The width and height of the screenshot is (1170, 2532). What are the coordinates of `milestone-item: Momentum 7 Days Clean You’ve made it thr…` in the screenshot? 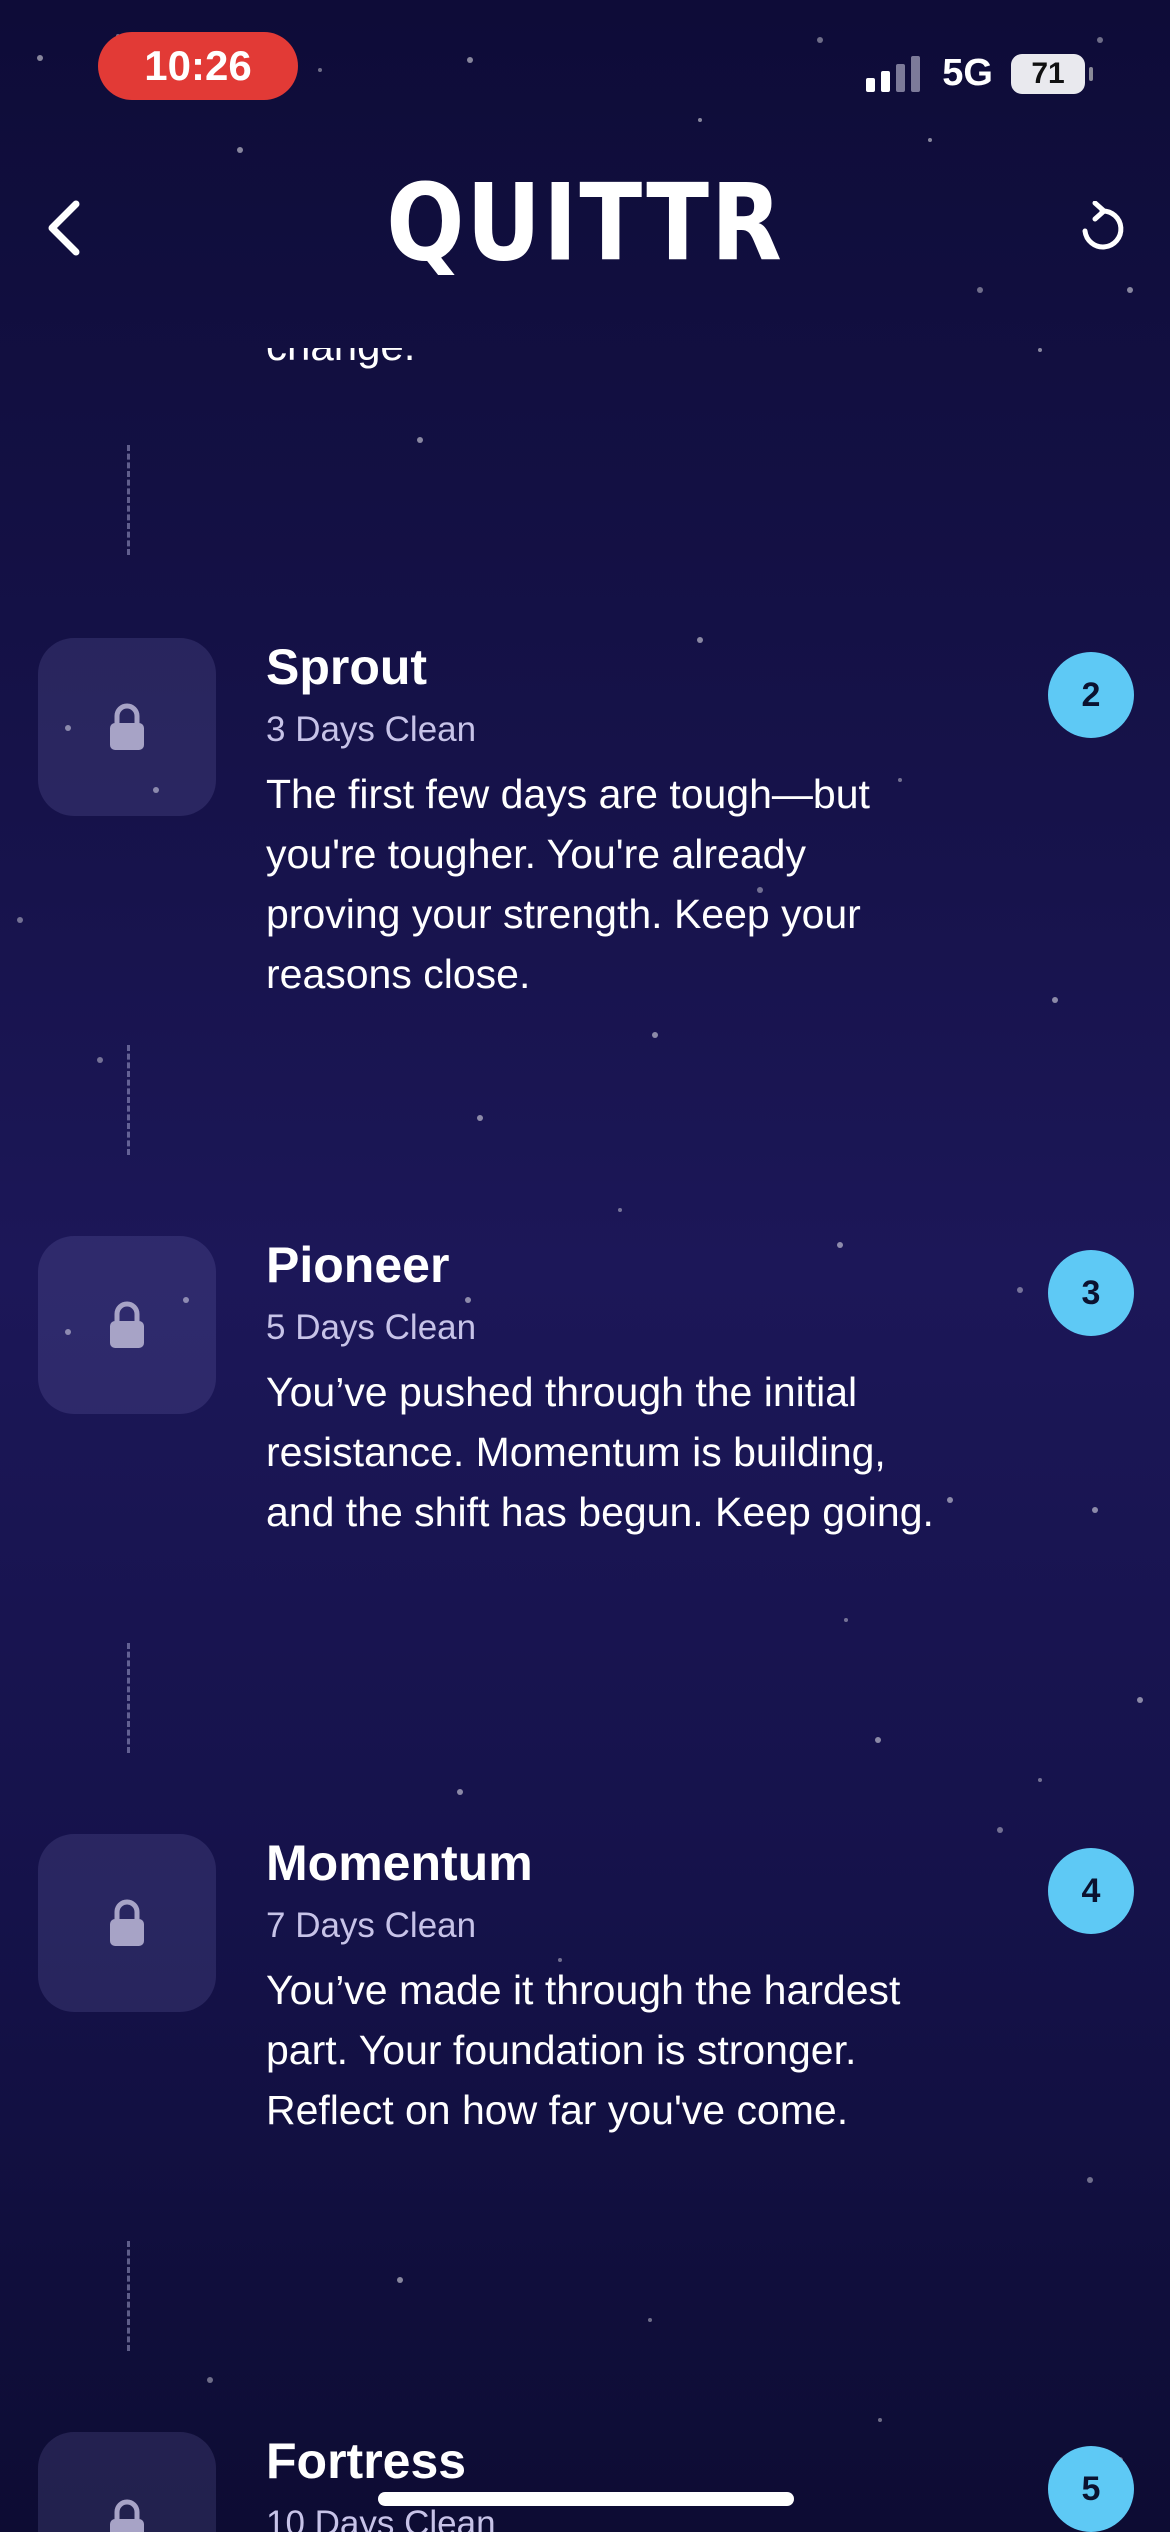 It's located at (585, 2014).